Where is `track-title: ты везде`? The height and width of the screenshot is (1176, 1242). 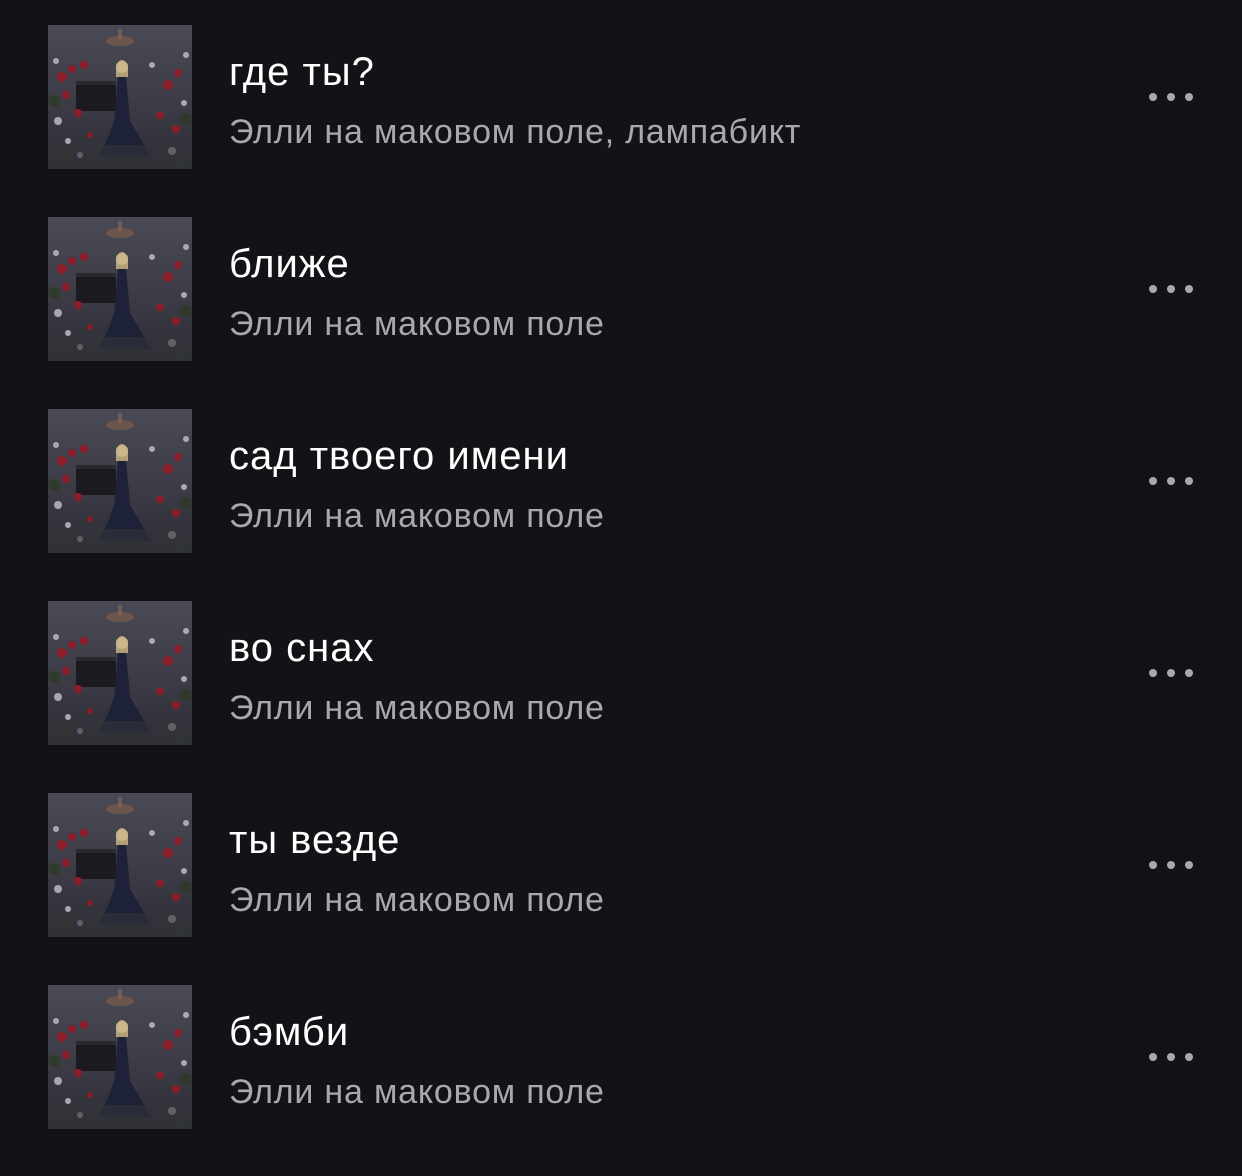
track-title: ты везде is located at coordinates (315, 840).